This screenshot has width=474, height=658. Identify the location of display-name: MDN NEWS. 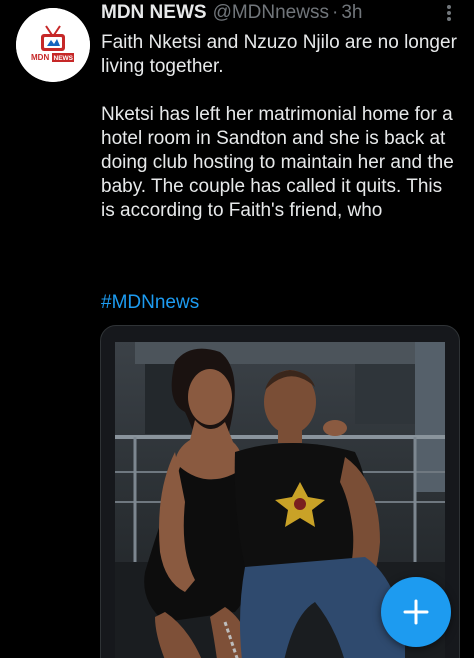
(154, 13).